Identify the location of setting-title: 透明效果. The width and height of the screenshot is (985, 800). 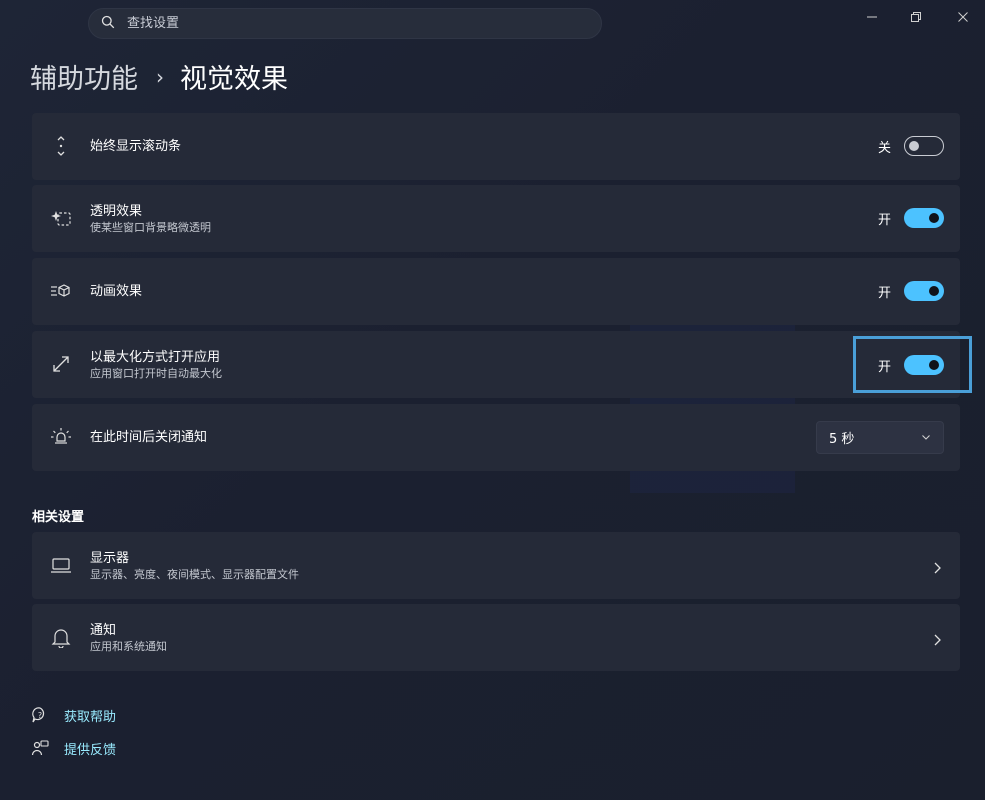
(116, 211).